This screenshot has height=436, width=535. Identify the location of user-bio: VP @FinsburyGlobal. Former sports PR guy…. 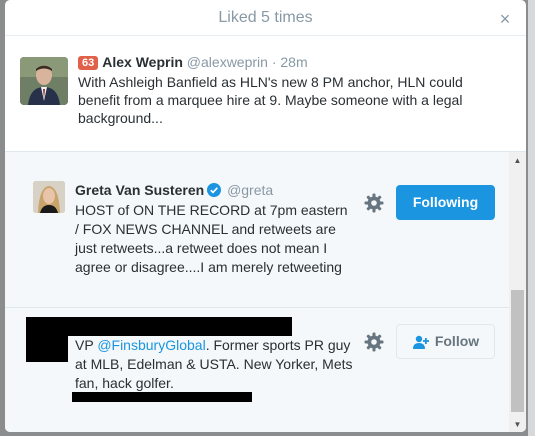
(215, 364).